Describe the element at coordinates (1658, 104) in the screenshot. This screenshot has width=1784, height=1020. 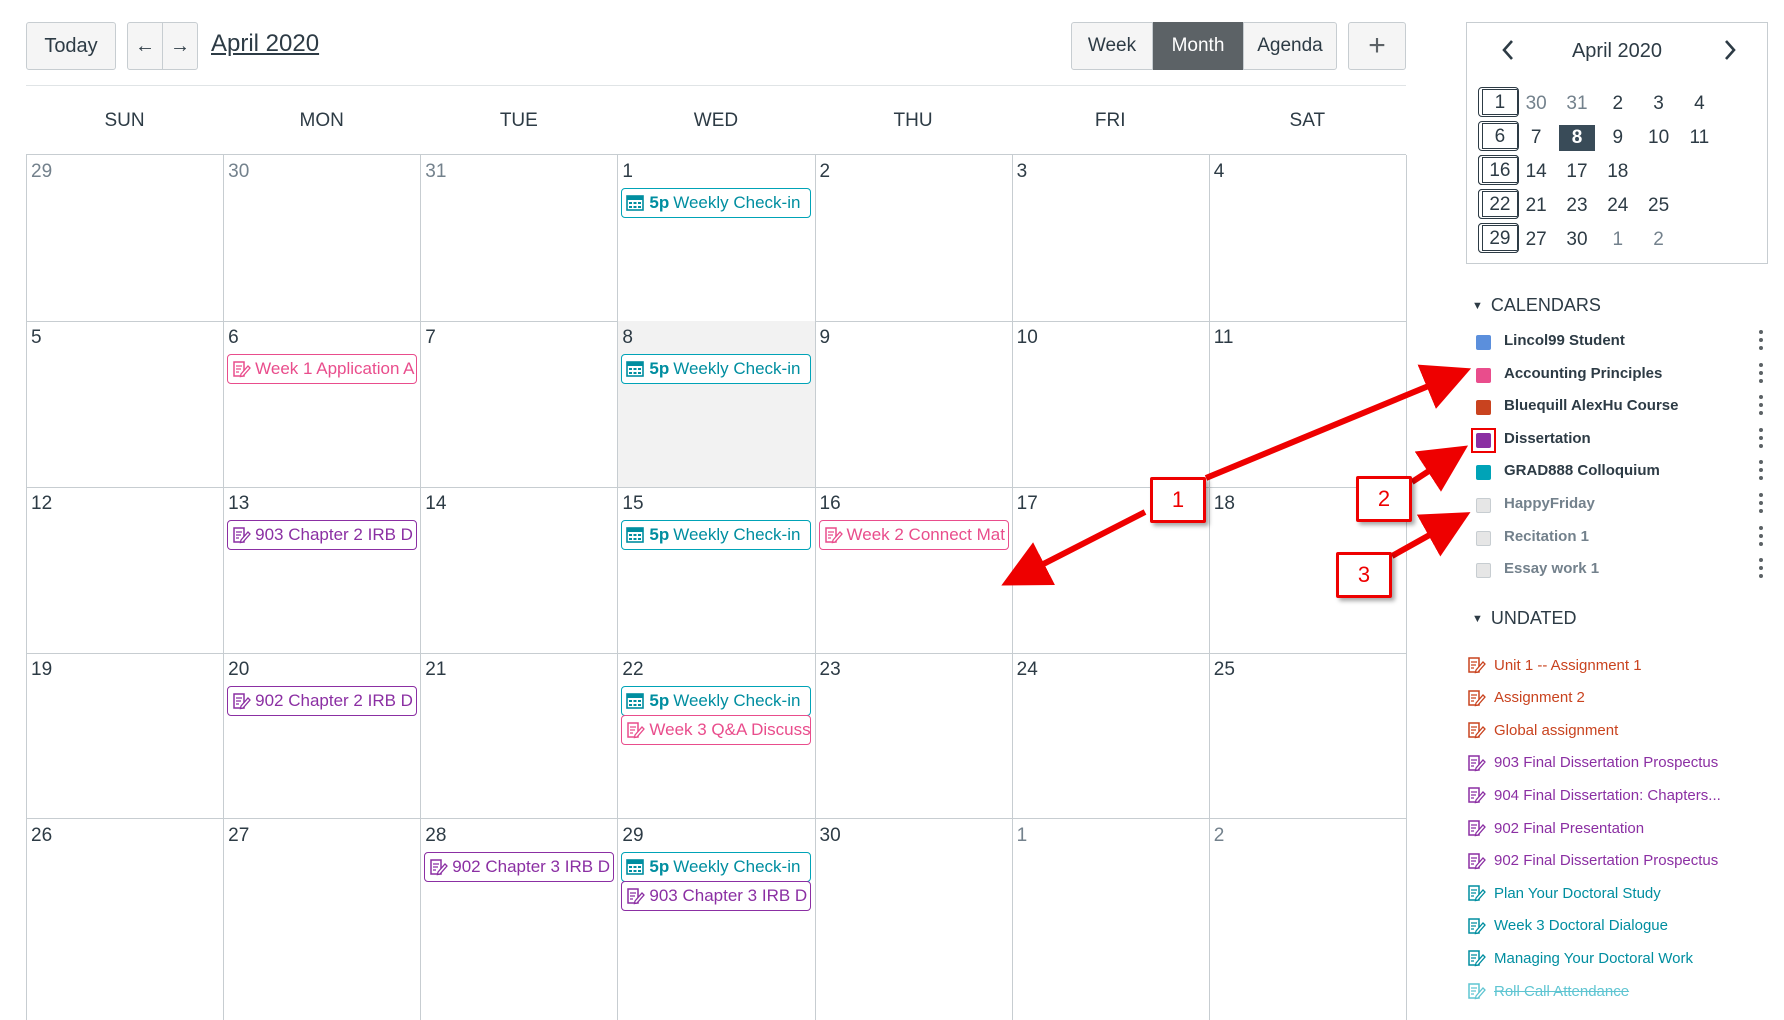
I see `mini-calendar-day: 3` at that location.